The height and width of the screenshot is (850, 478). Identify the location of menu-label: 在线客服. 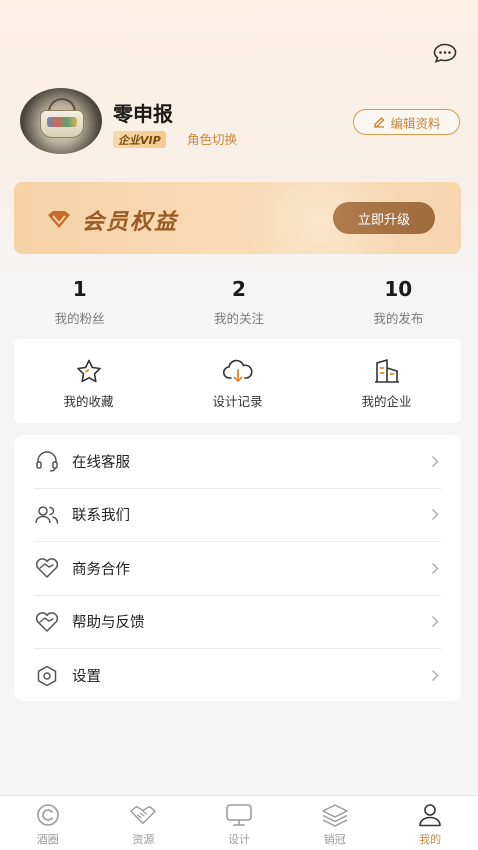
(101, 462).